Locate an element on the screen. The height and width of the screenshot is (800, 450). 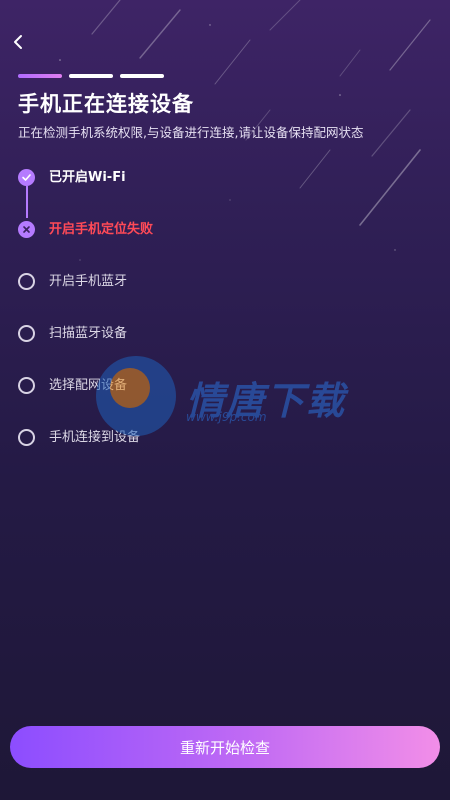
close-icon is located at coordinates (26, 229).